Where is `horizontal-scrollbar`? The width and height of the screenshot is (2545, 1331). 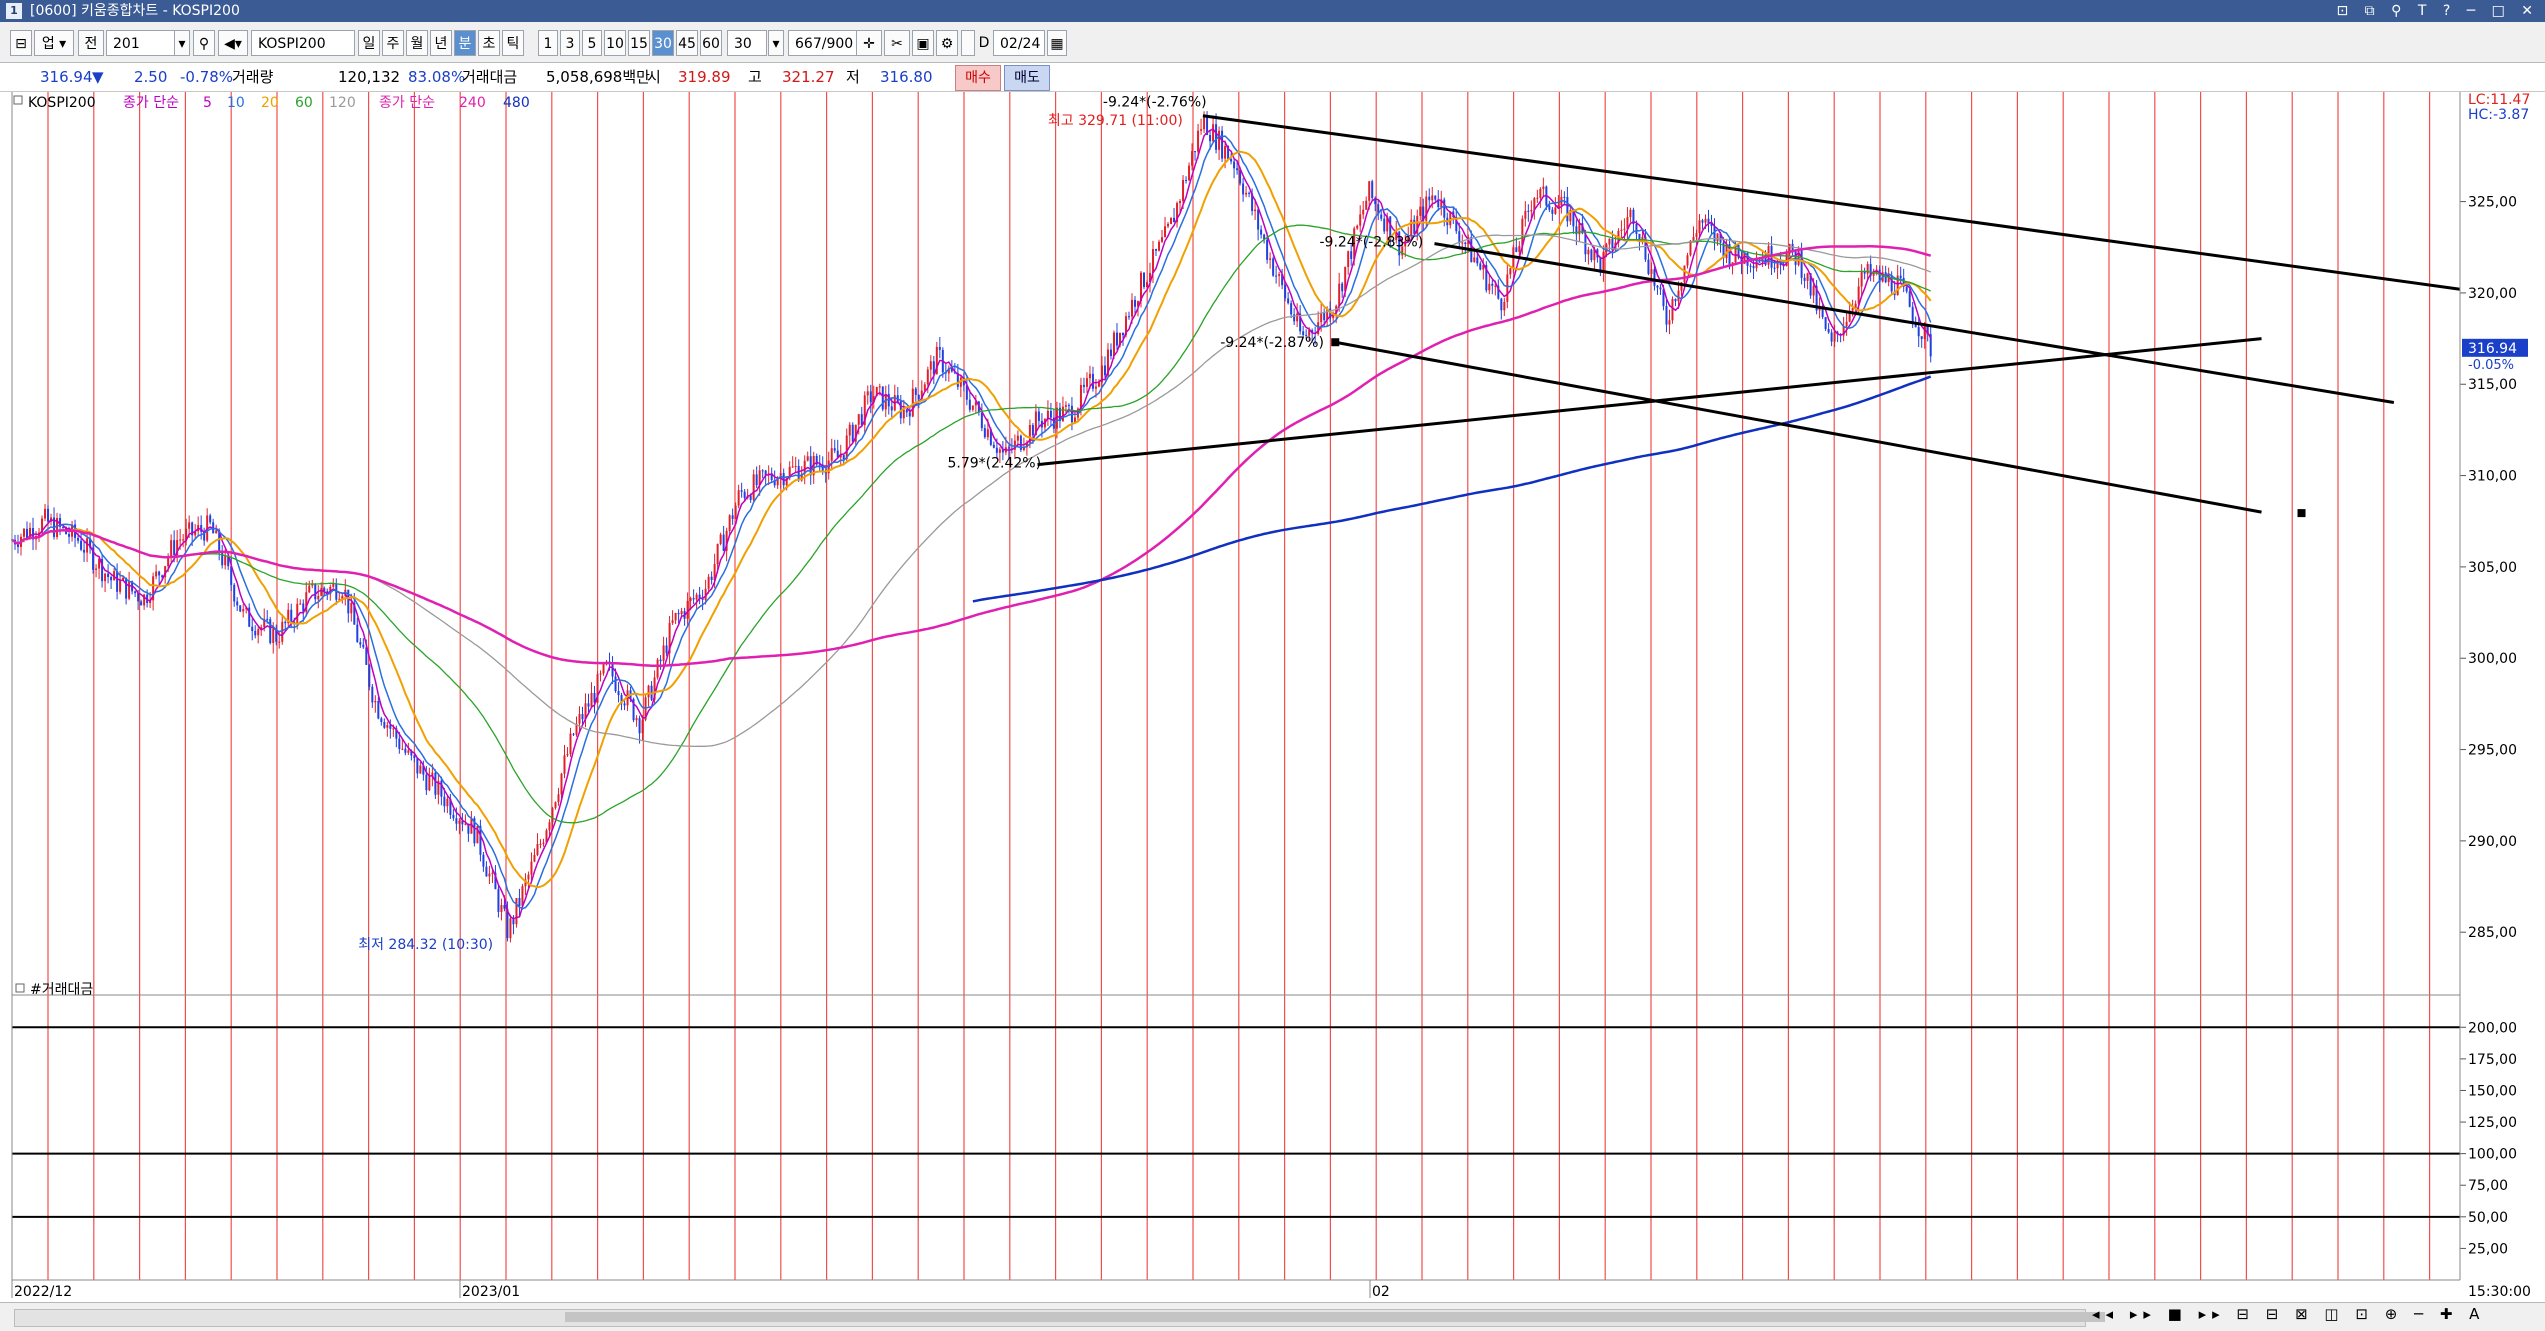 horizontal-scrollbar is located at coordinates (1059, 1318).